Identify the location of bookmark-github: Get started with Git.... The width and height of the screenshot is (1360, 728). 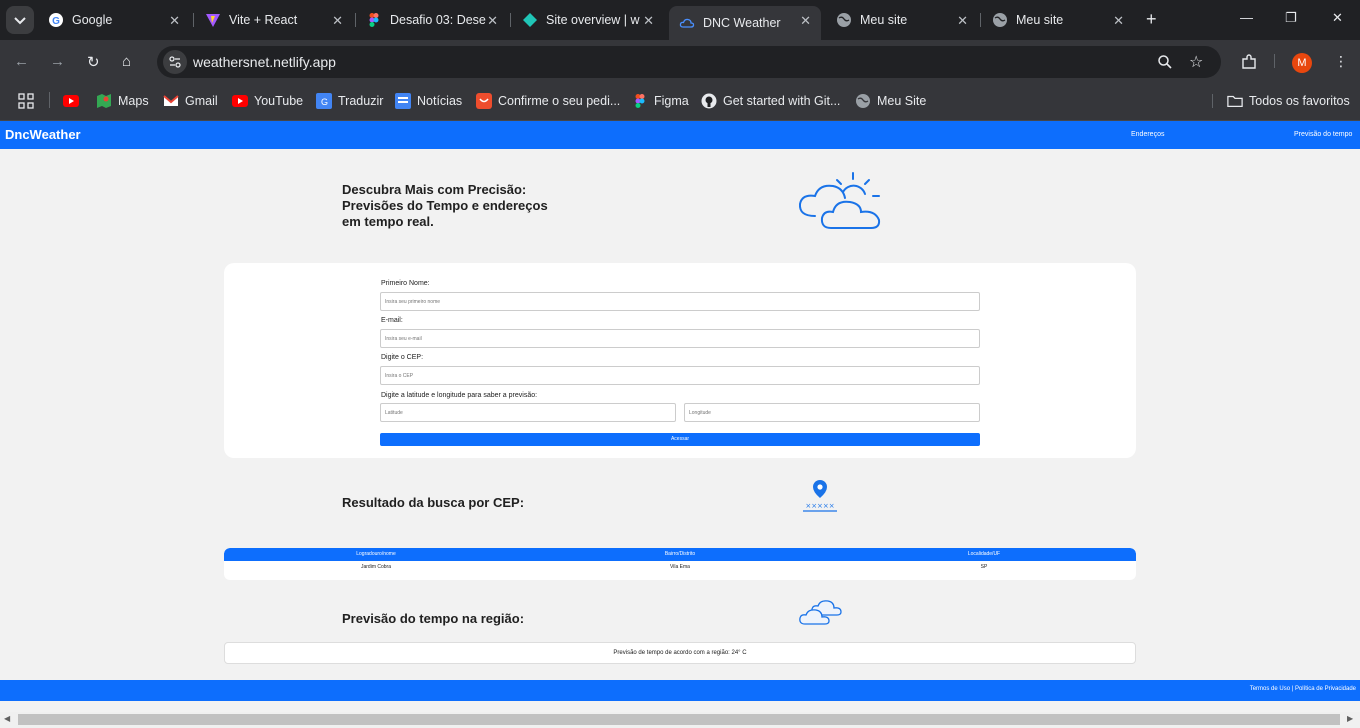
(770, 101).